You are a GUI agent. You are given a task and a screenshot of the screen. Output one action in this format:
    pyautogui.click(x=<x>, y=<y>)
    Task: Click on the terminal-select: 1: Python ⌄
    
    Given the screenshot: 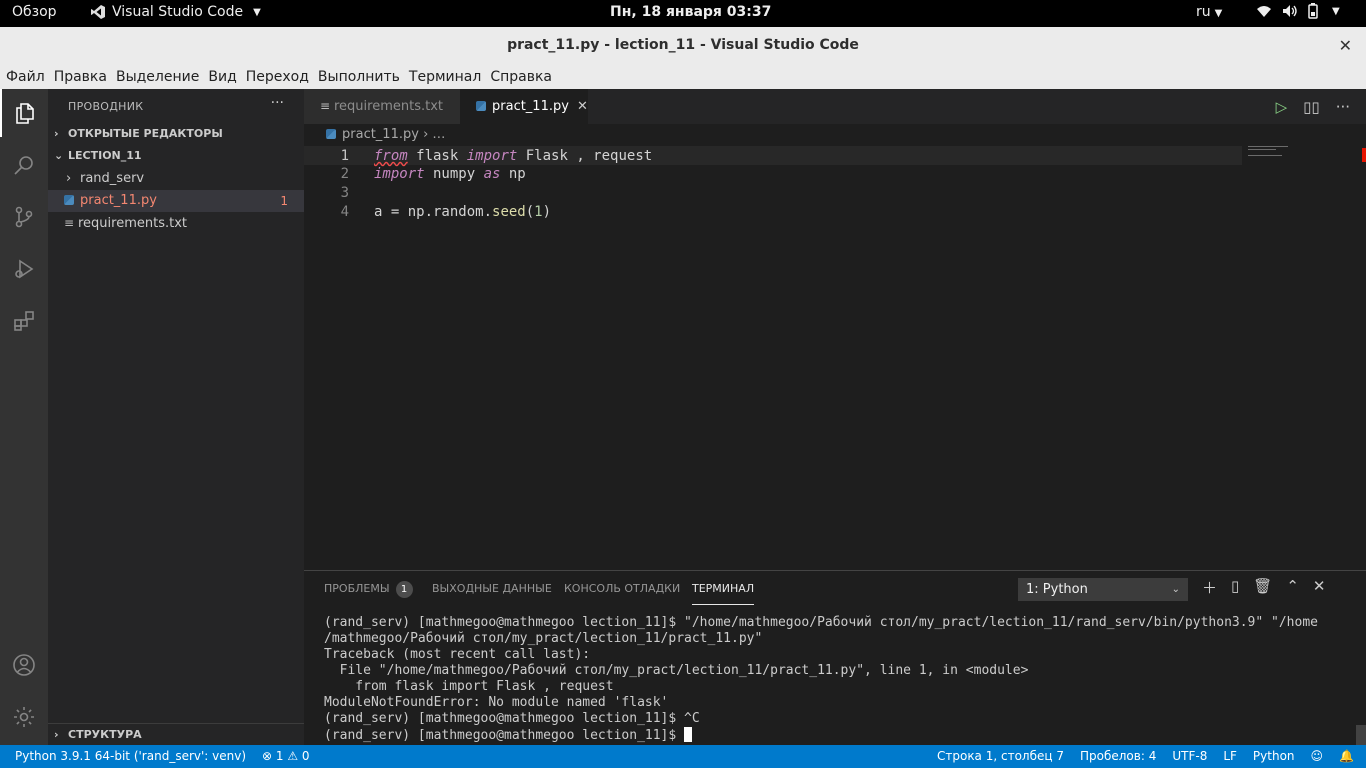 What is the action you would take?
    pyautogui.click(x=1103, y=589)
    